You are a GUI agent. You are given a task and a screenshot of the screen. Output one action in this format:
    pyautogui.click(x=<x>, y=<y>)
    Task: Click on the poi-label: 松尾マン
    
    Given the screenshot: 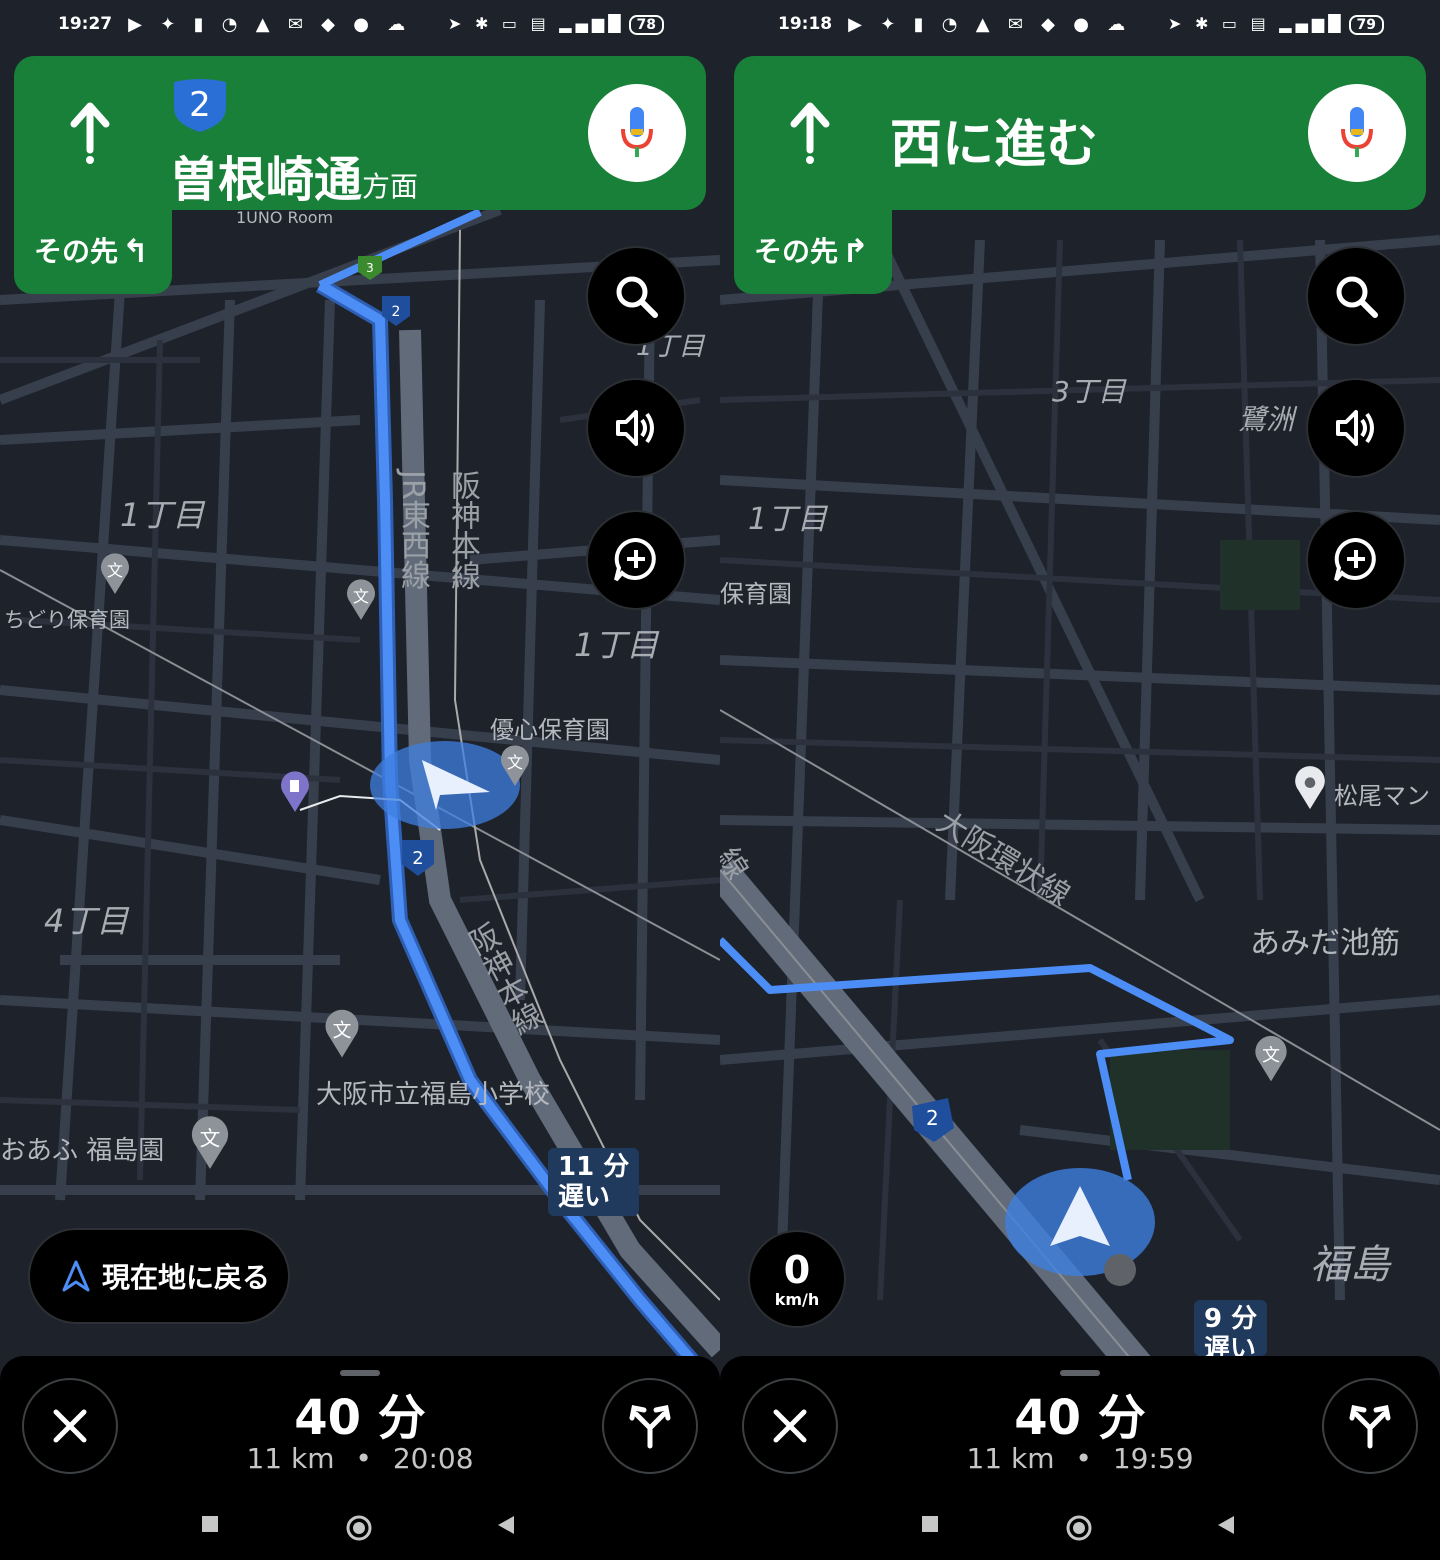 What is the action you would take?
    pyautogui.click(x=1382, y=793)
    